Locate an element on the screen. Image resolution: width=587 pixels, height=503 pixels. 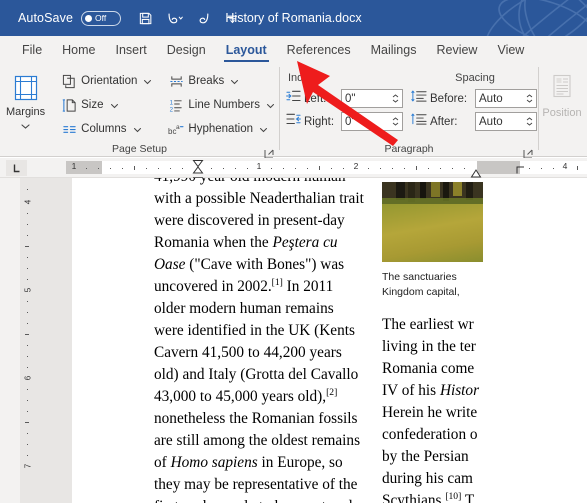
autosave-toggle: Off is located at coordinates (101, 18).